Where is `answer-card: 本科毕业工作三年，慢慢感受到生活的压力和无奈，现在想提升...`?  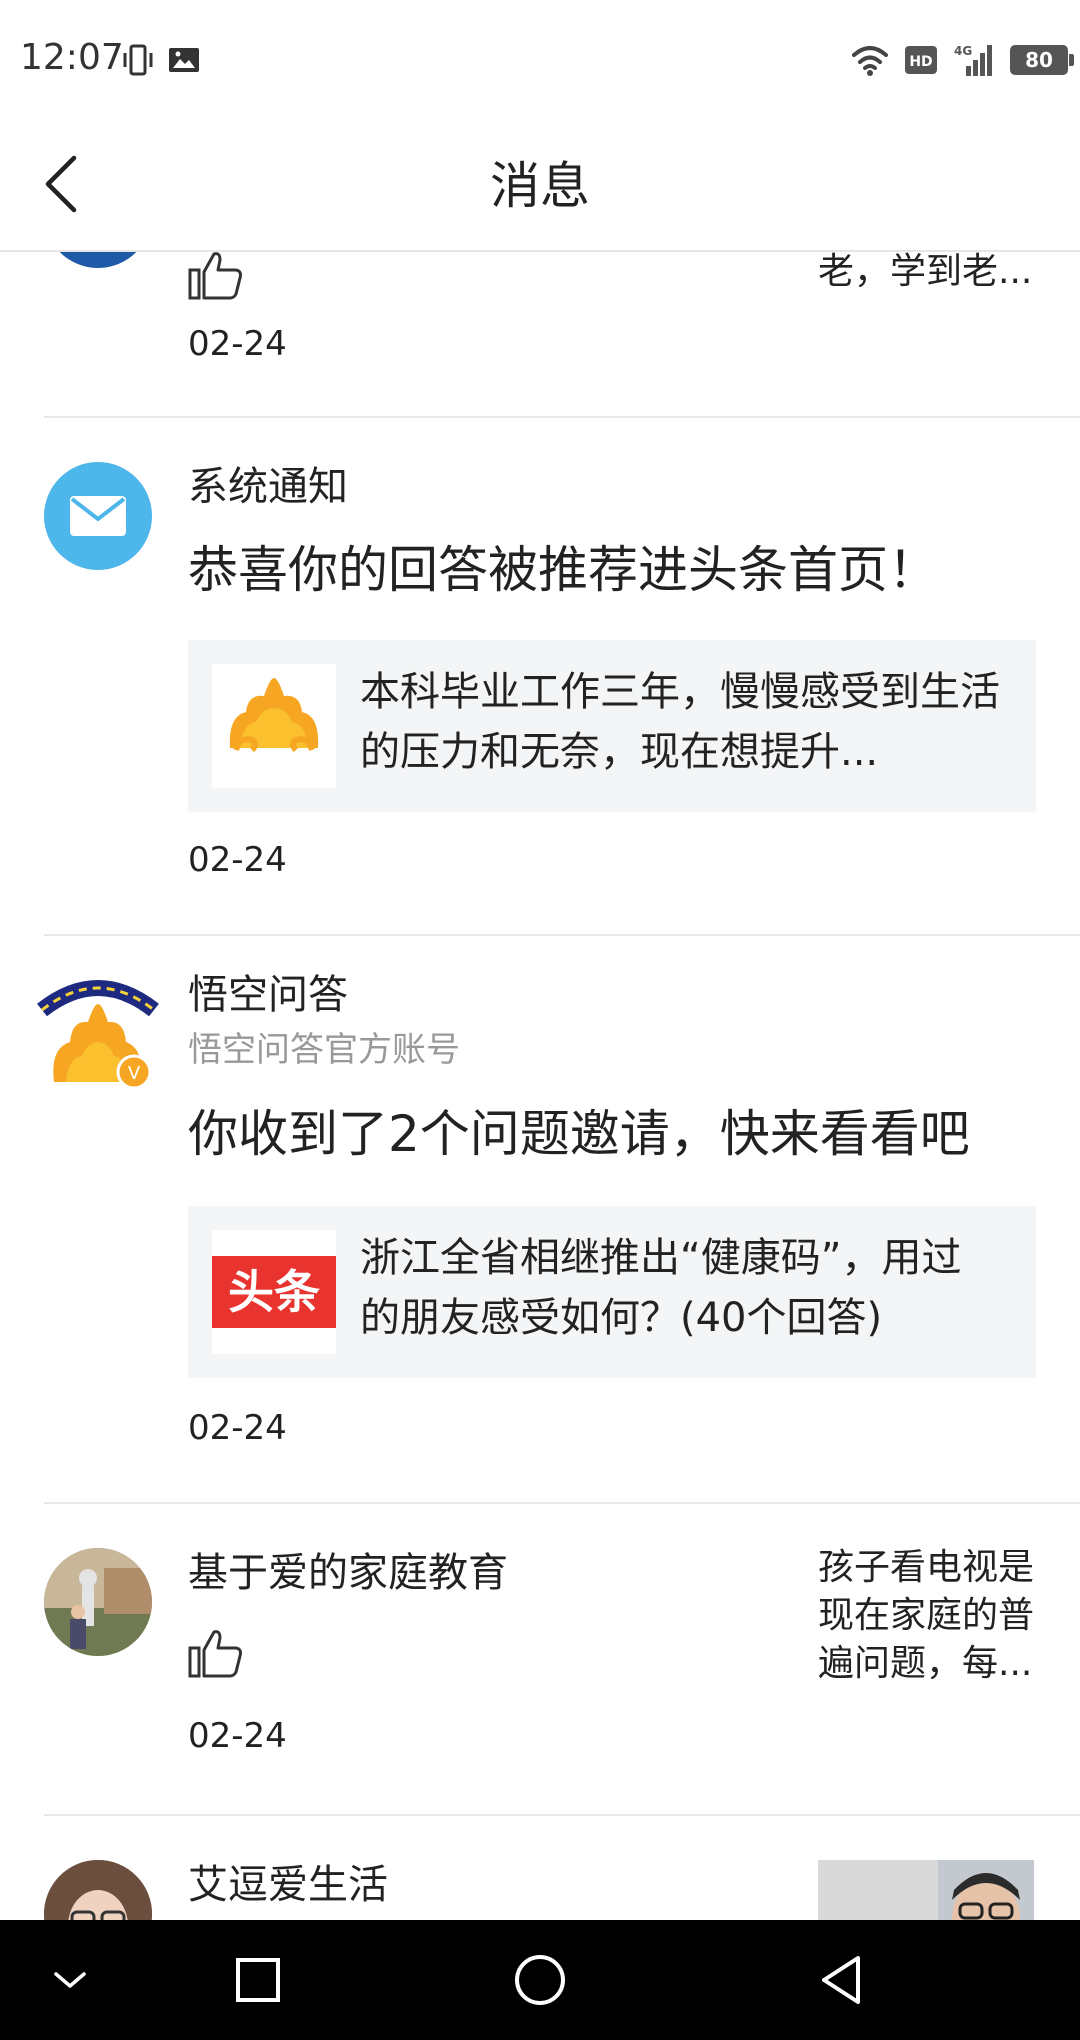
answer-card: 本科毕业工作三年，慢慢感受到生活的压力和无奈，现在想提升... is located at coordinates (612, 726).